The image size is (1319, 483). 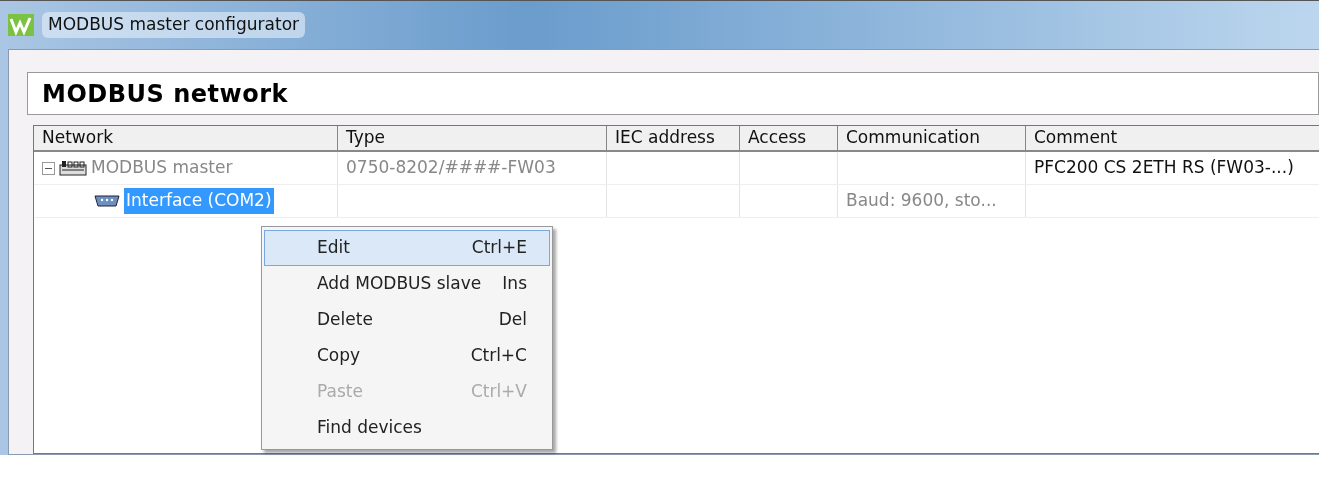 I want to click on collapse-toggle, so click(x=48, y=168).